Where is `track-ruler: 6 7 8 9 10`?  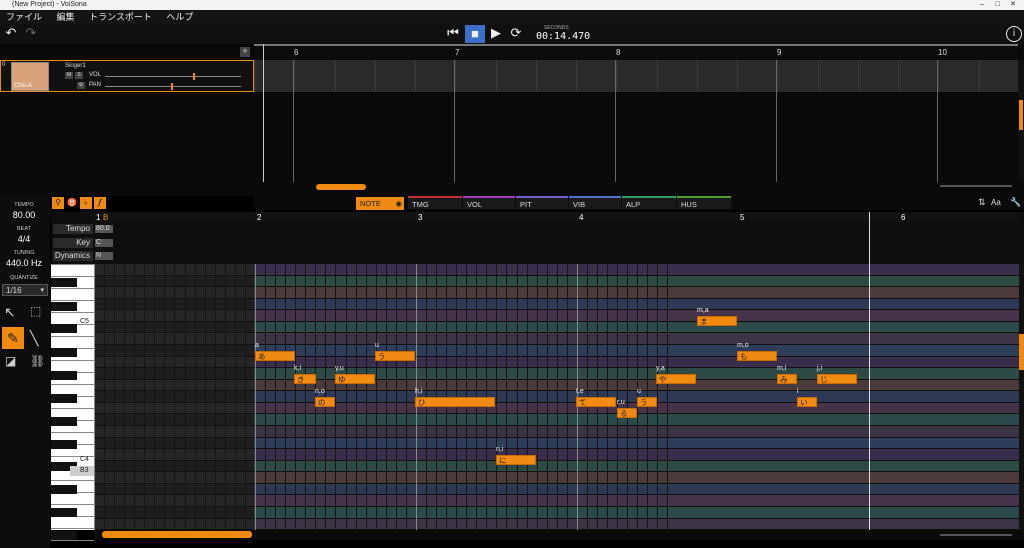 track-ruler: 6 7 8 9 10 is located at coordinates (636, 52).